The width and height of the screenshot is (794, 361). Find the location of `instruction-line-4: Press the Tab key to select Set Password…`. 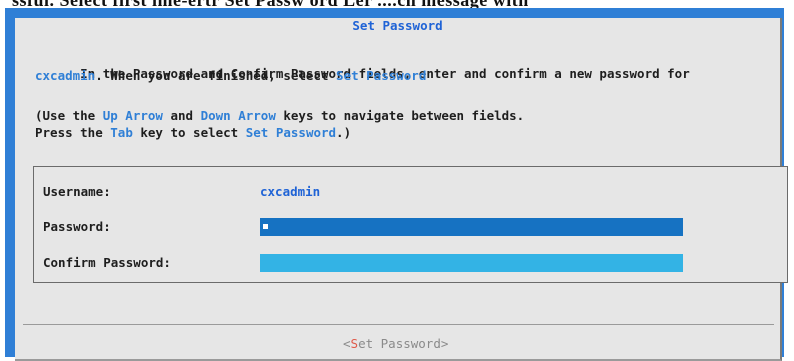

instruction-line-4: Press the Tab key to select Set Password… is located at coordinates (193, 133).